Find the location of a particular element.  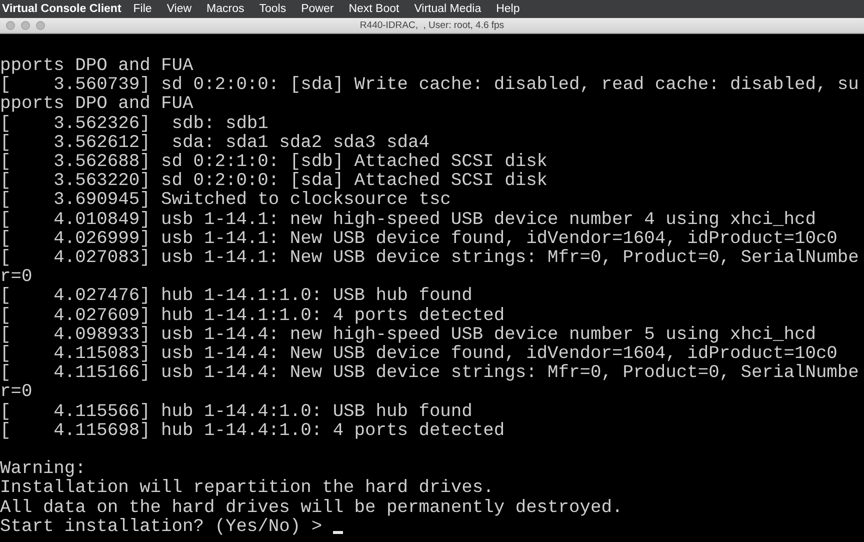

menu-item: Macros is located at coordinates (225, 9).